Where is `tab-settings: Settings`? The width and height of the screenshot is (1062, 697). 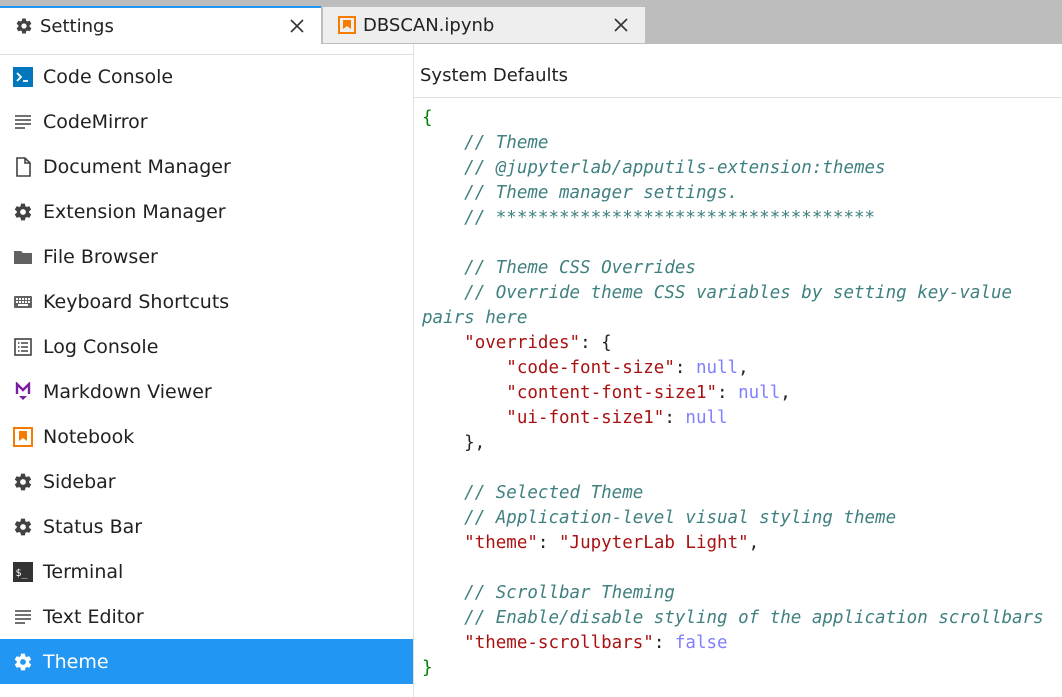 tab-settings: Settings is located at coordinates (160, 25).